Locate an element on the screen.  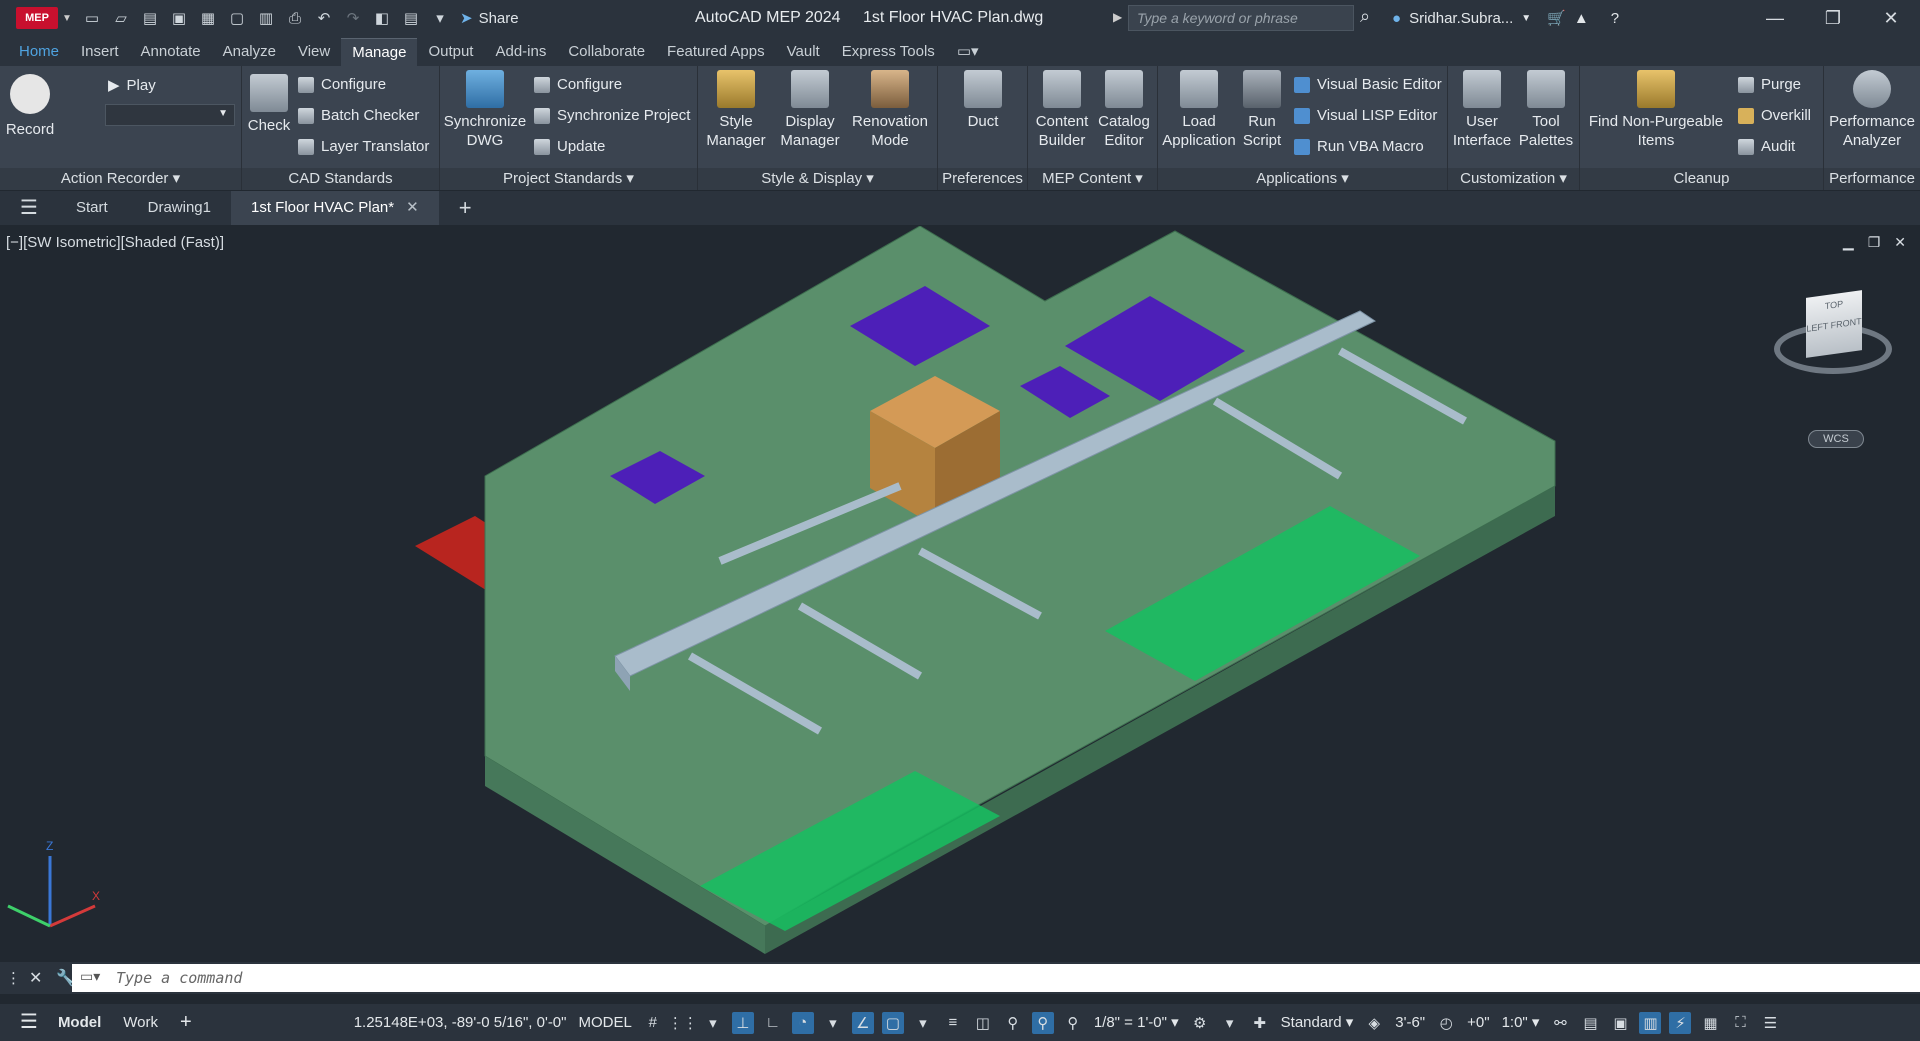
audit-button: Audit is located at coordinates (1766, 146).